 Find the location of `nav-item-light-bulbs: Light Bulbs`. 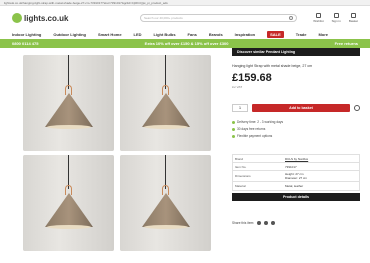

nav-item-light-bulbs: Light Bulbs is located at coordinates (165, 34).